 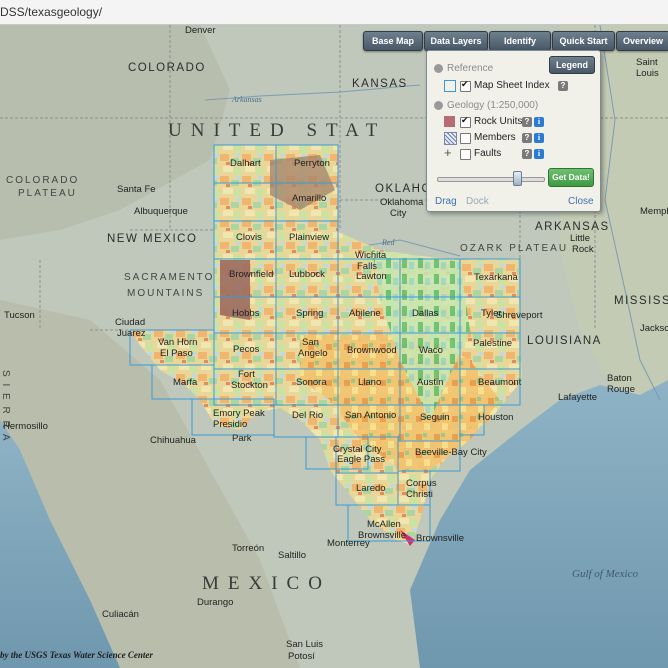 I want to click on sheet-index-swatch-icon, so click(x=450, y=86).